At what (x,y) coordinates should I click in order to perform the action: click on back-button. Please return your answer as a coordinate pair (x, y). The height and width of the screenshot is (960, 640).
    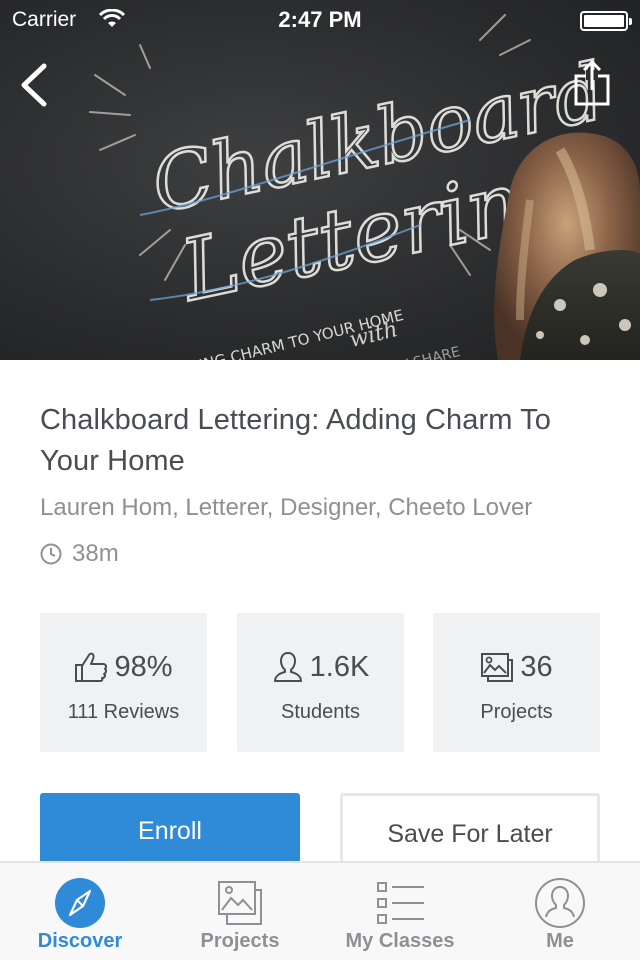
    Looking at the image, I should click on (36, 85).